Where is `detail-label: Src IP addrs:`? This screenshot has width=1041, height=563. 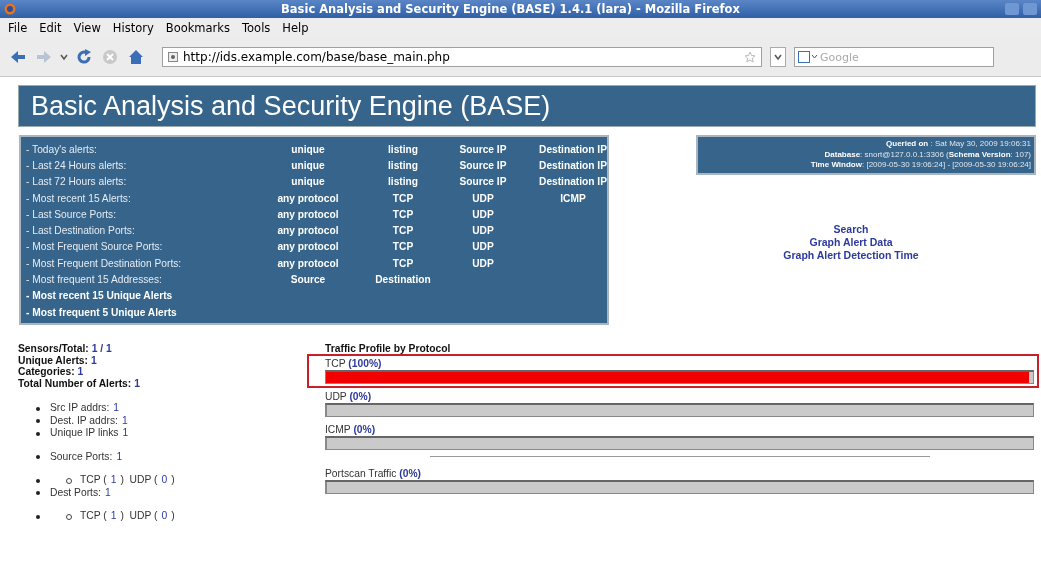 detail-label: Src IP addrs: is located at coordinates (80, 408).